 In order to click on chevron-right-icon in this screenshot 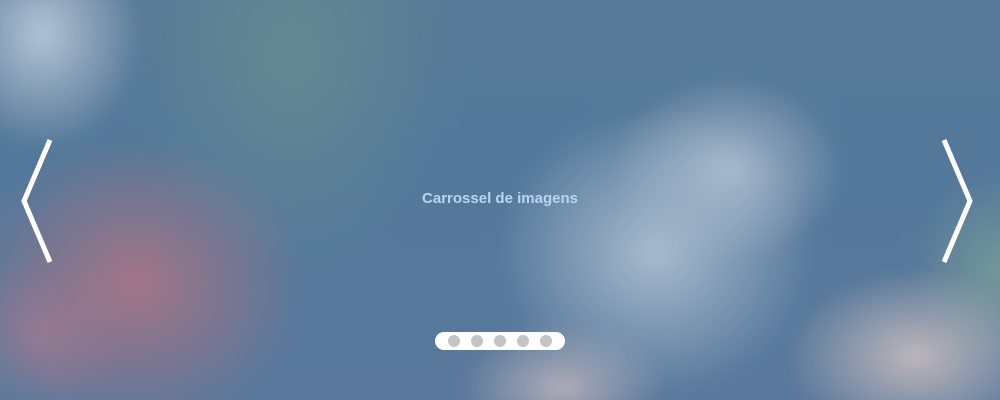, I will do `click(957, 201)`.